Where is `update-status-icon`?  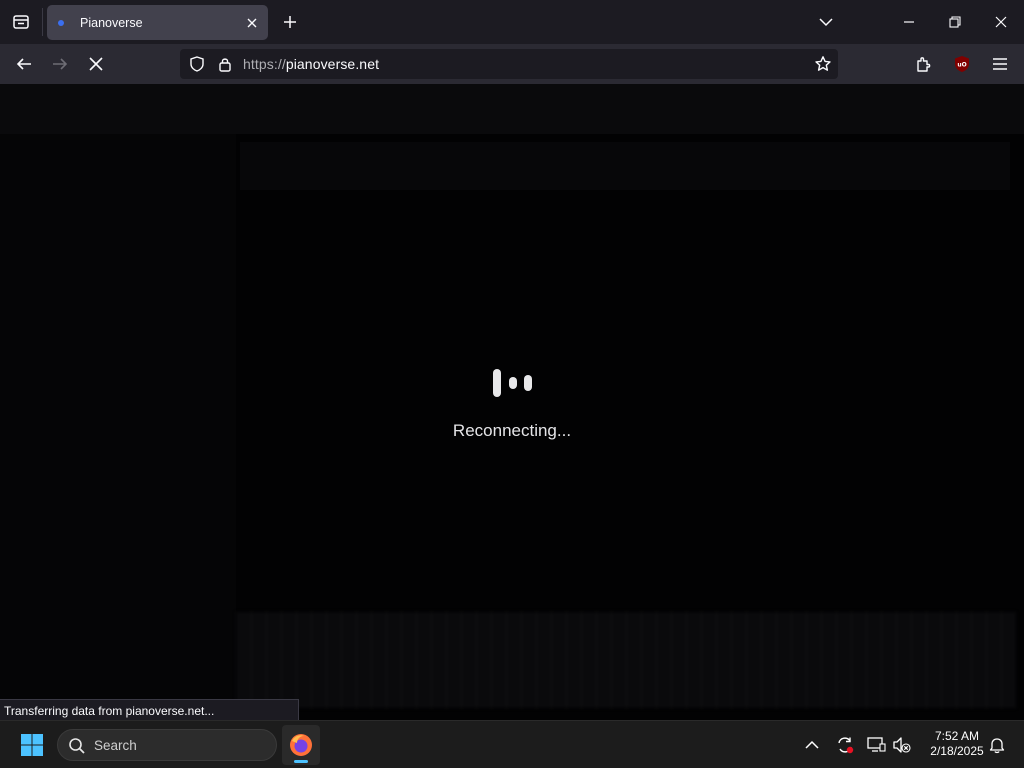 update-status-icon is located at coordinates (845, 745).